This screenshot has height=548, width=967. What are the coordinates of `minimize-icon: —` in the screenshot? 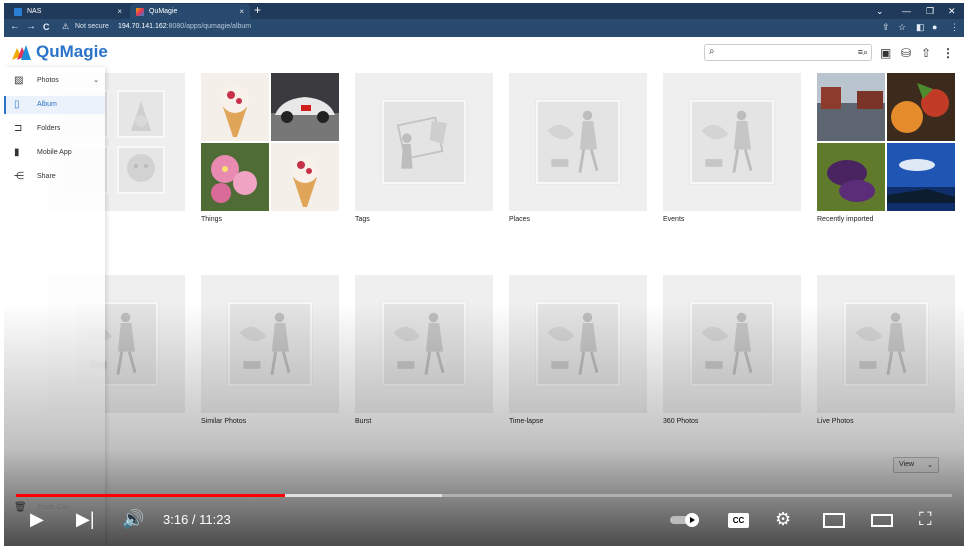 It's located at (906, 11).